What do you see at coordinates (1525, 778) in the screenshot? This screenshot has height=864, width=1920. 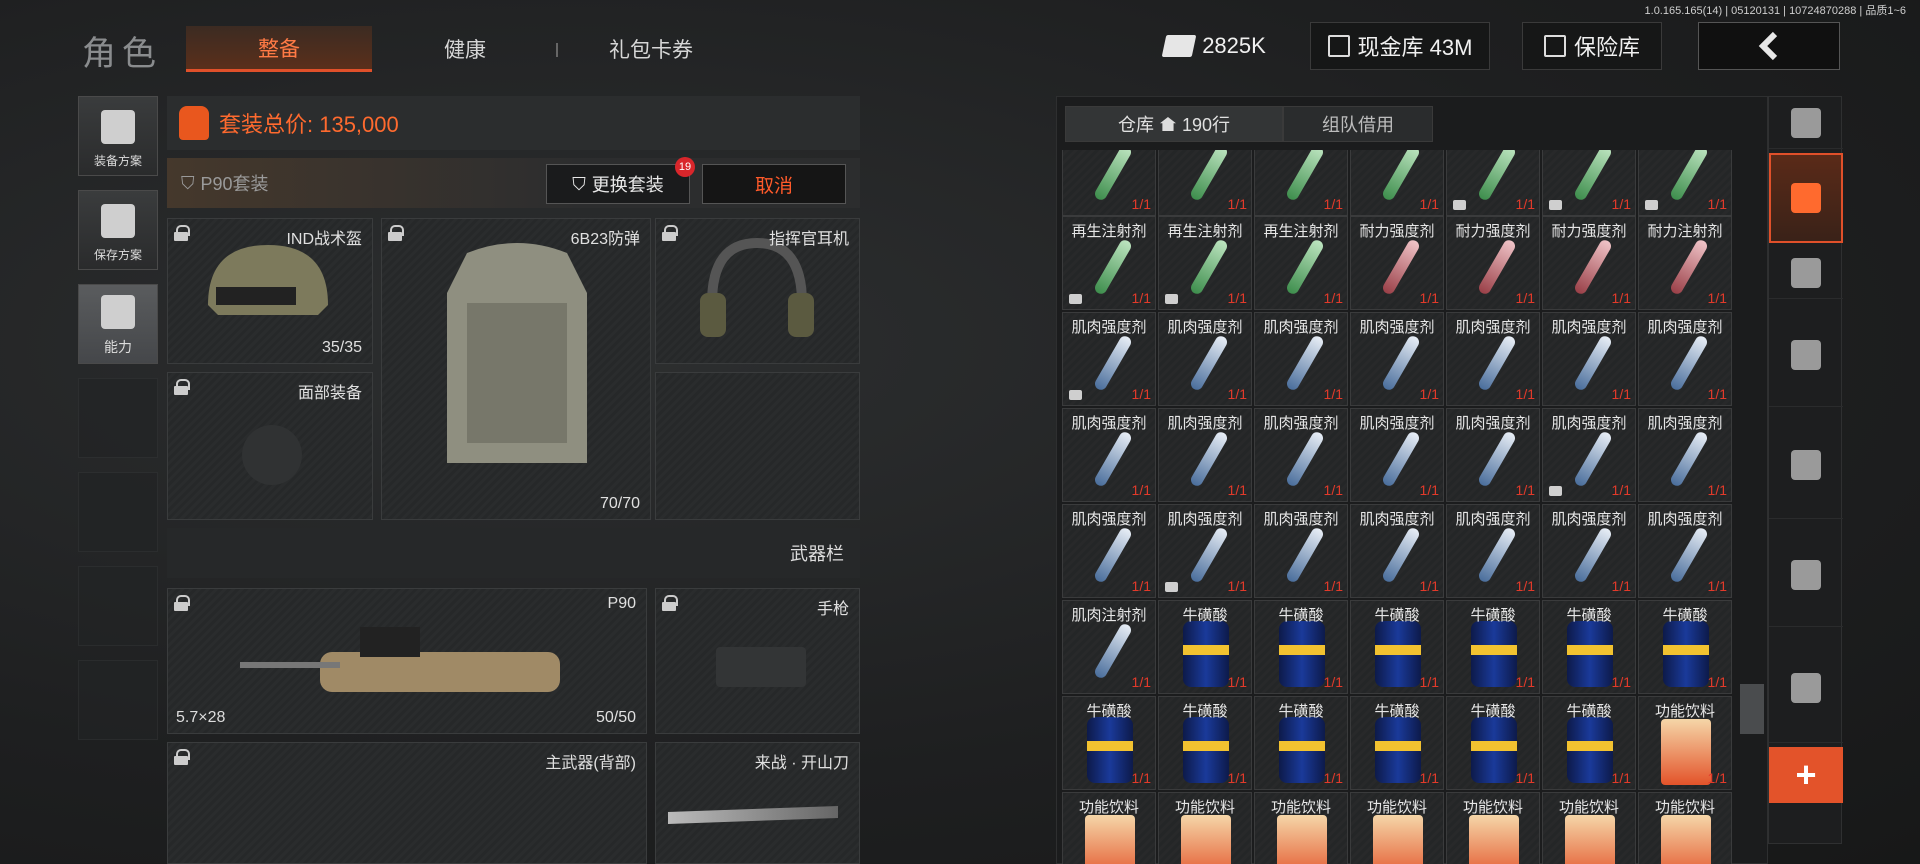 I see `item-quantity: 1/1` at bounding box center [1525, 778].